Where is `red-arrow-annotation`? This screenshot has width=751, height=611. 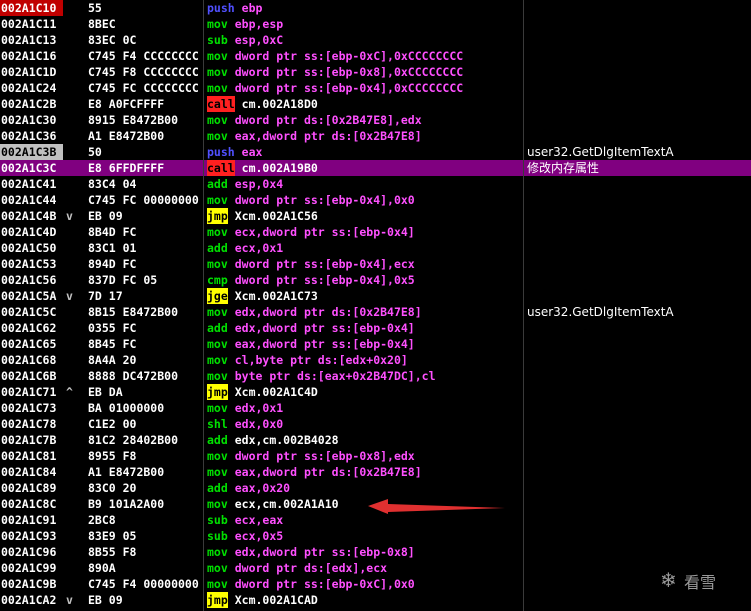 red-arrow-annotation is located at coordinates (436, 506).